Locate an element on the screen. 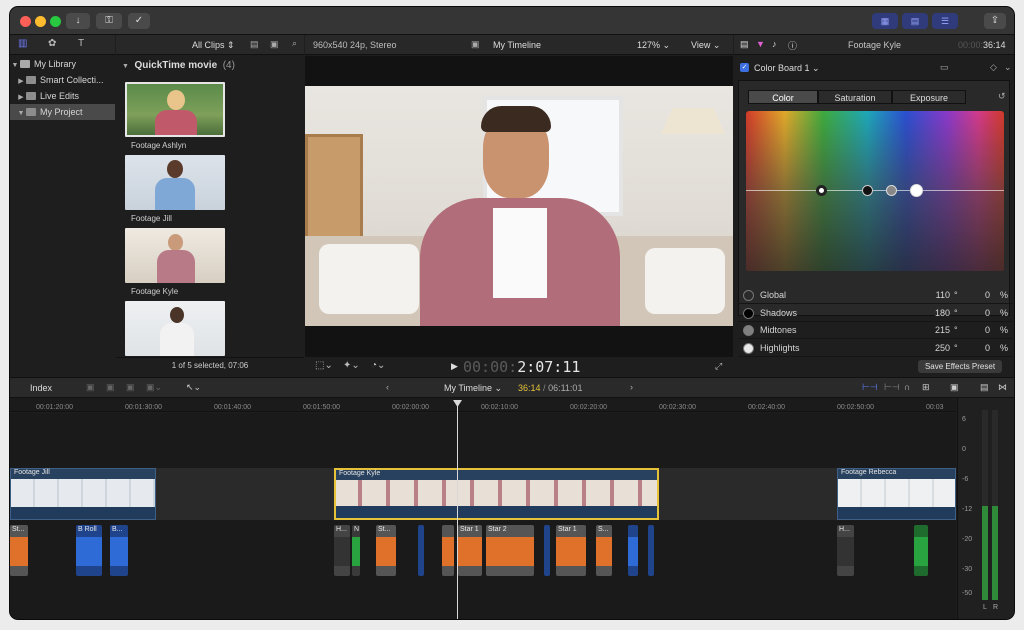 This screenshot has height=630, width=1024. magic-wand-icon: ✦⌄ is located at coordinates (351, 365).